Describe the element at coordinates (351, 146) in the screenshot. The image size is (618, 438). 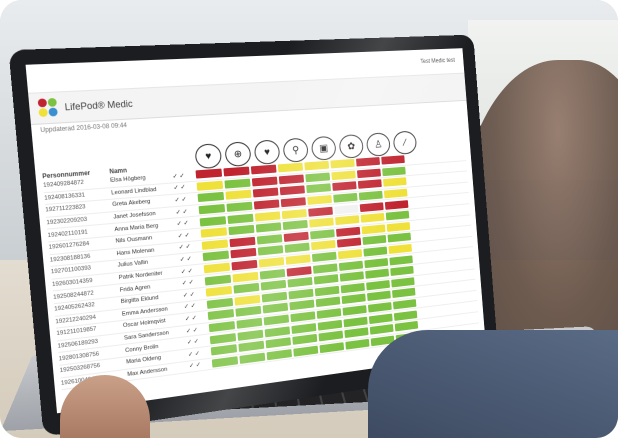
I see `care-icon: ✿` at that location.